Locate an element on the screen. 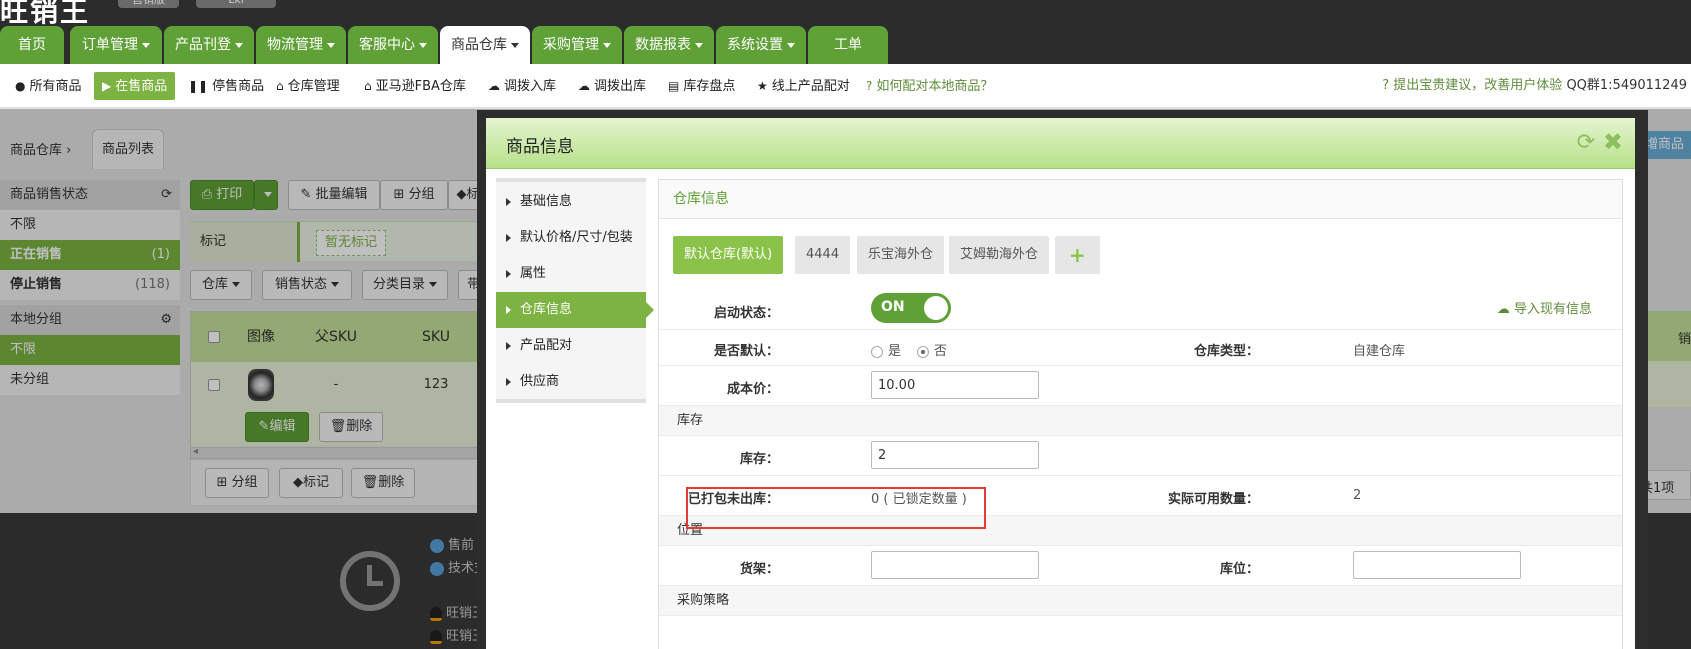 The height and width of the screenshot is (649, 1691). highlight-box is located at coordinates (836, 508).